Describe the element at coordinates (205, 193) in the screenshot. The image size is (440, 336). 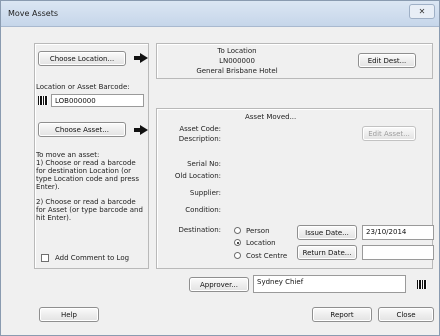
I see `supplier-label: Supplier:` at that location.